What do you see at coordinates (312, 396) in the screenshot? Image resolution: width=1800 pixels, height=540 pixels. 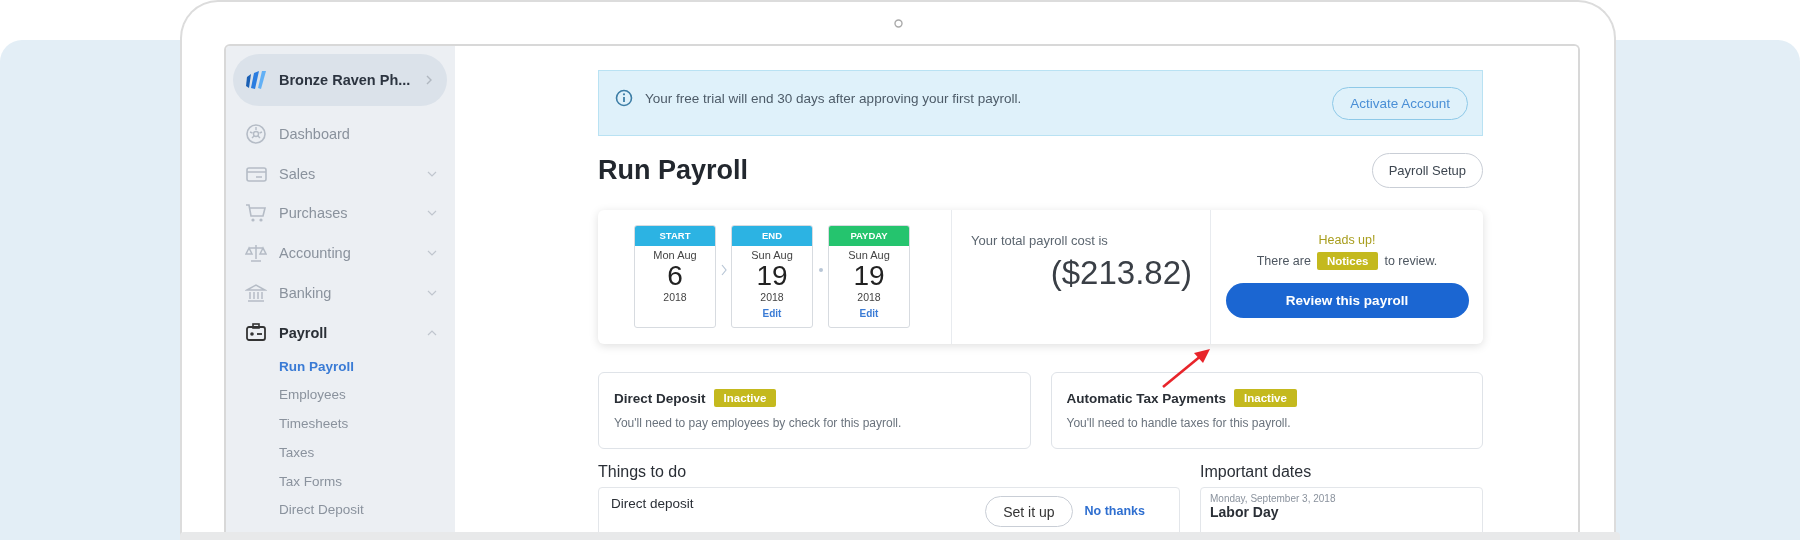 I see `sidebar-subitem: Employees` at bounding box center [312, 396].